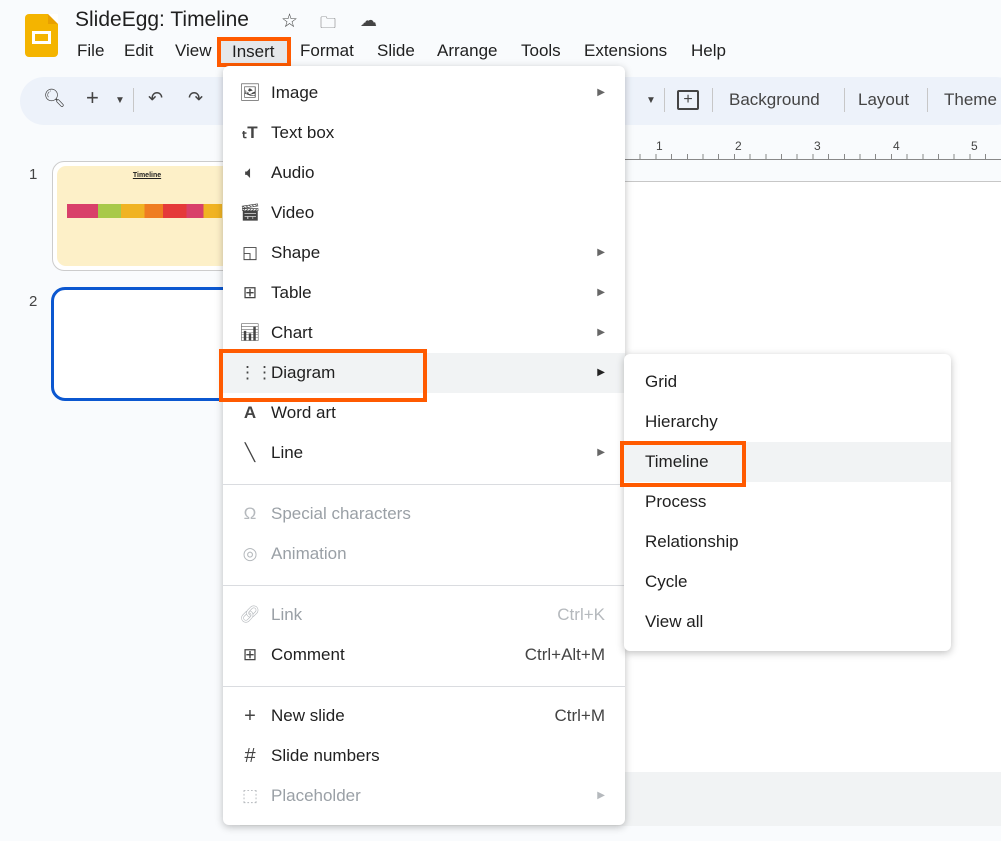 Image resolution: width=1001 pixels, height=841 pixels. I want to click on menu-item-shape: ◱ Shape ▶, so click(424, 253).